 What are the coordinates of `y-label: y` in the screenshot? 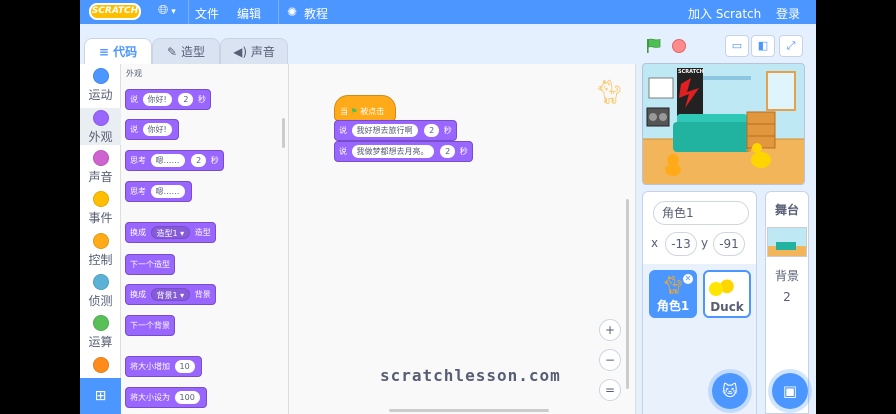 It's located at (705, 243).